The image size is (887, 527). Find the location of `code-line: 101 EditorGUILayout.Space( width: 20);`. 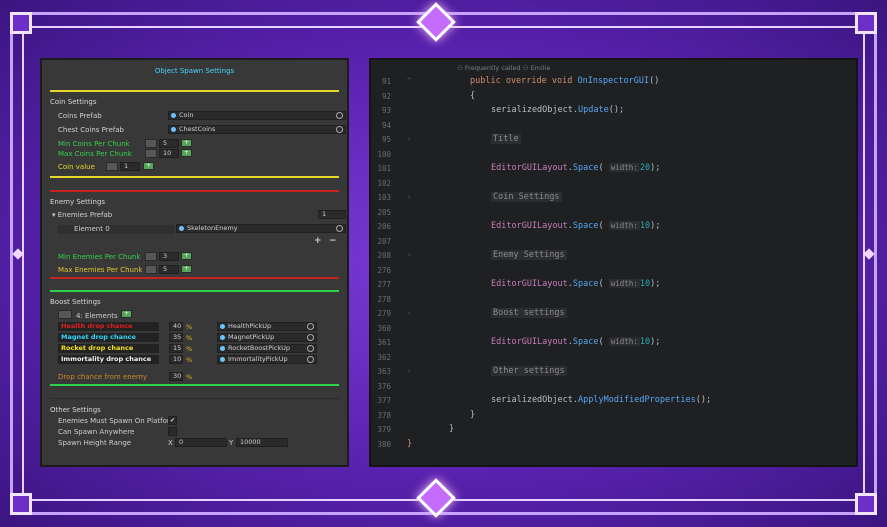

code-line: 101 EditorGUILayout.Space( width: 20); is located at coordinates (613, 169).